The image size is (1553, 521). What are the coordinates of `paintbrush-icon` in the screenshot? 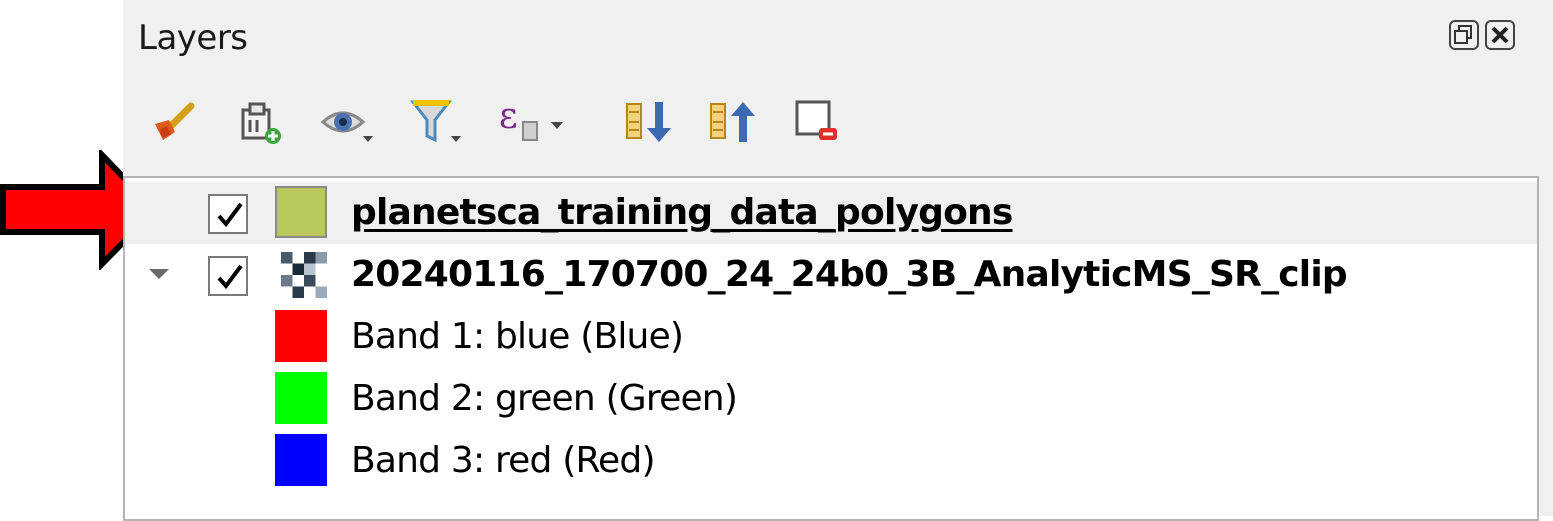 It's located at (175, 121).